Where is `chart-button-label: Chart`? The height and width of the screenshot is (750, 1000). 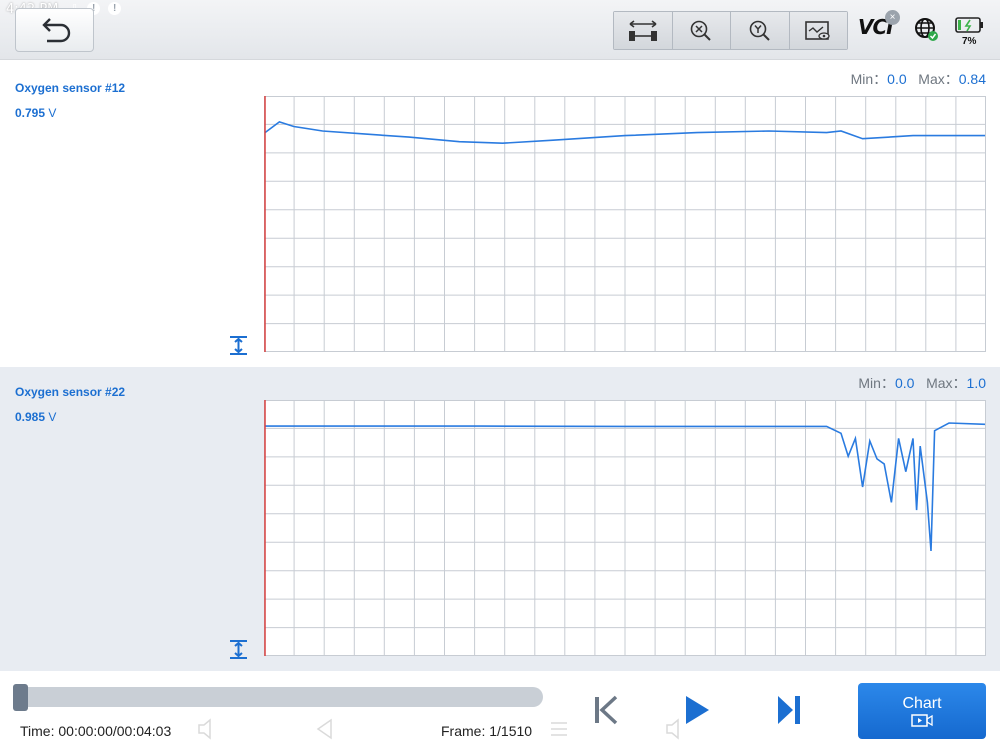 chart-button-label: Chart is located at coordinates (922, 703).